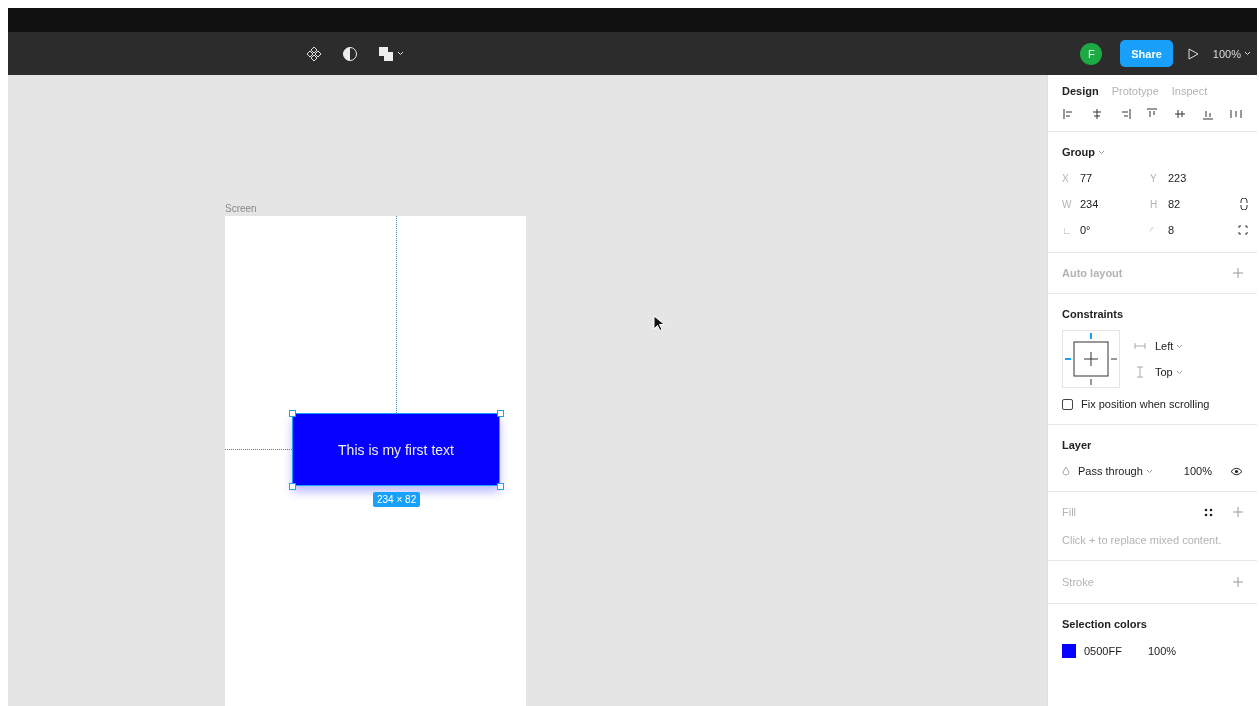 This screenshot has width=1259, height=706. I want to click on property-field: Y 223, so click(1194, 178).